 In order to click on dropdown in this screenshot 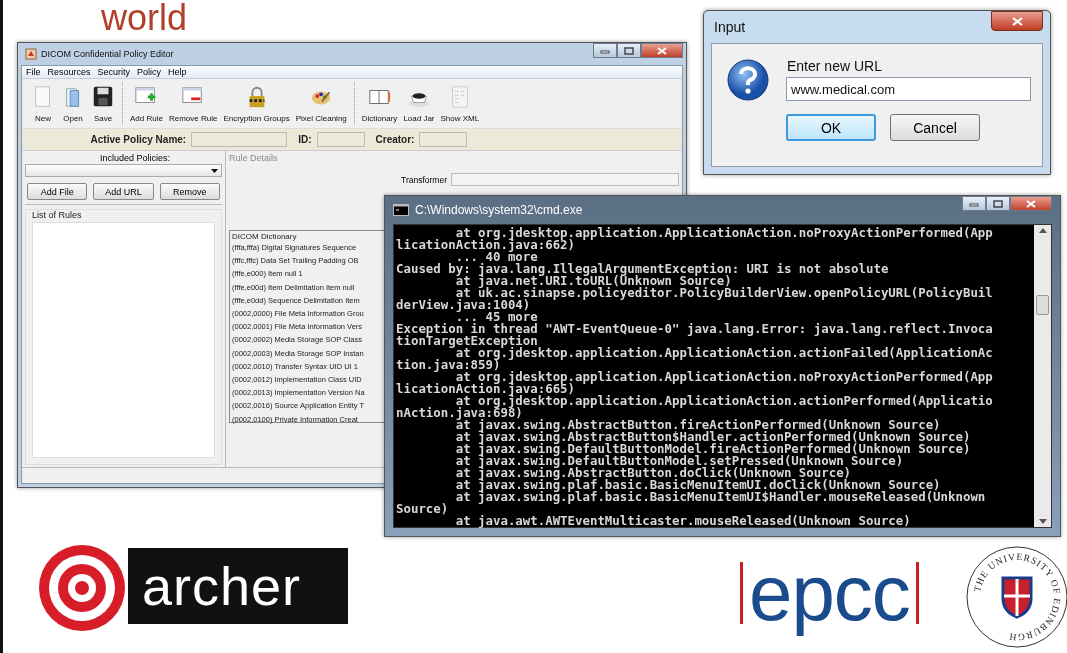, I will do `click(123, 170)`.